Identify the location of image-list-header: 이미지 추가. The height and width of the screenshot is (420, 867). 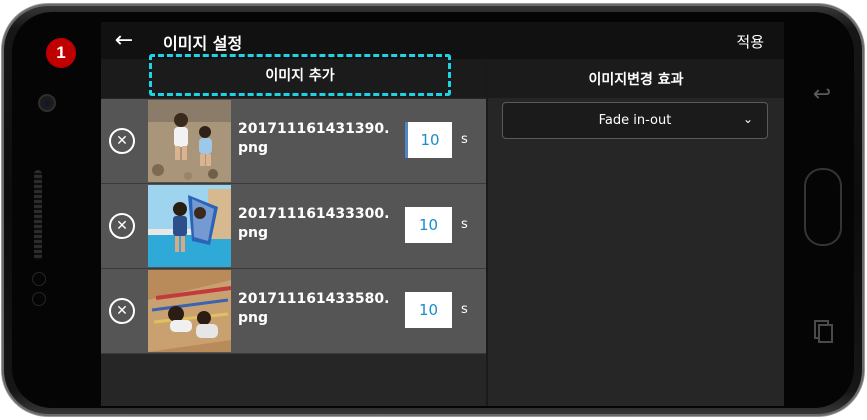
(293, 76).